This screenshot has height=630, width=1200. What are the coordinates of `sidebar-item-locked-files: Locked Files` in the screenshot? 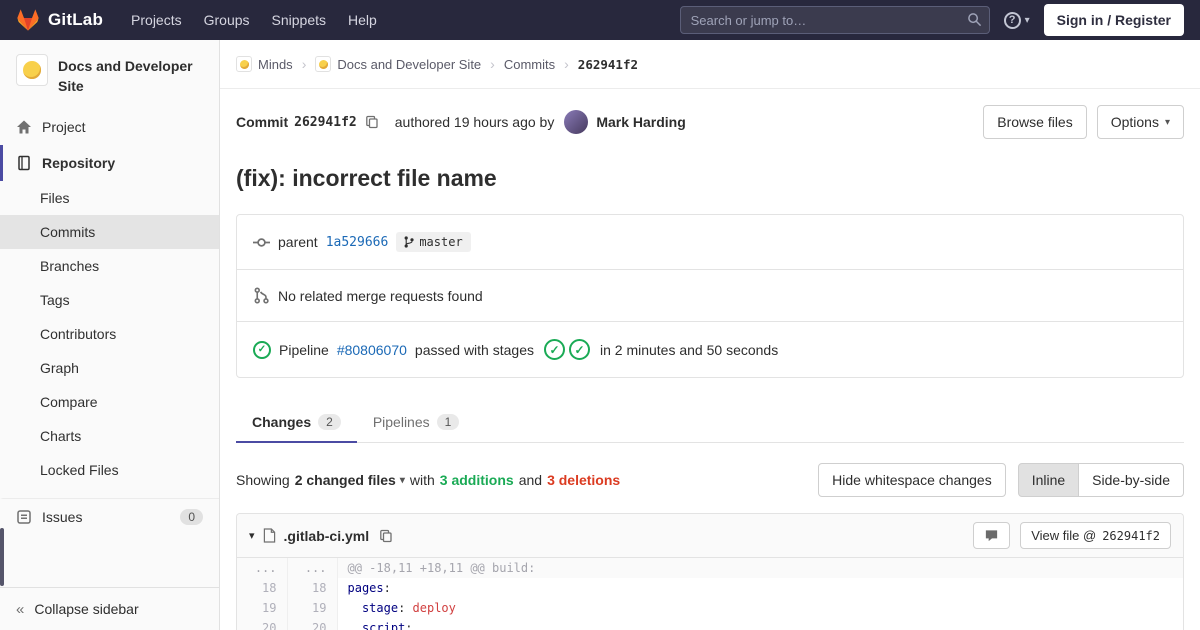 It's located at (109, 470).